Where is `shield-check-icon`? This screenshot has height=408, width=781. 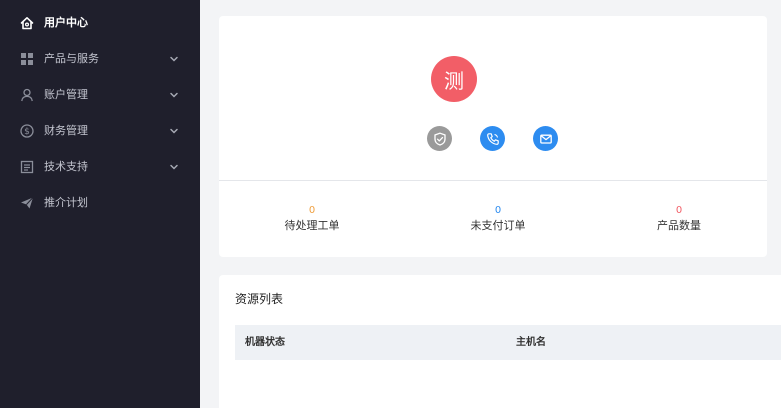
shield-check-icon is located at coordinates (439, 138).